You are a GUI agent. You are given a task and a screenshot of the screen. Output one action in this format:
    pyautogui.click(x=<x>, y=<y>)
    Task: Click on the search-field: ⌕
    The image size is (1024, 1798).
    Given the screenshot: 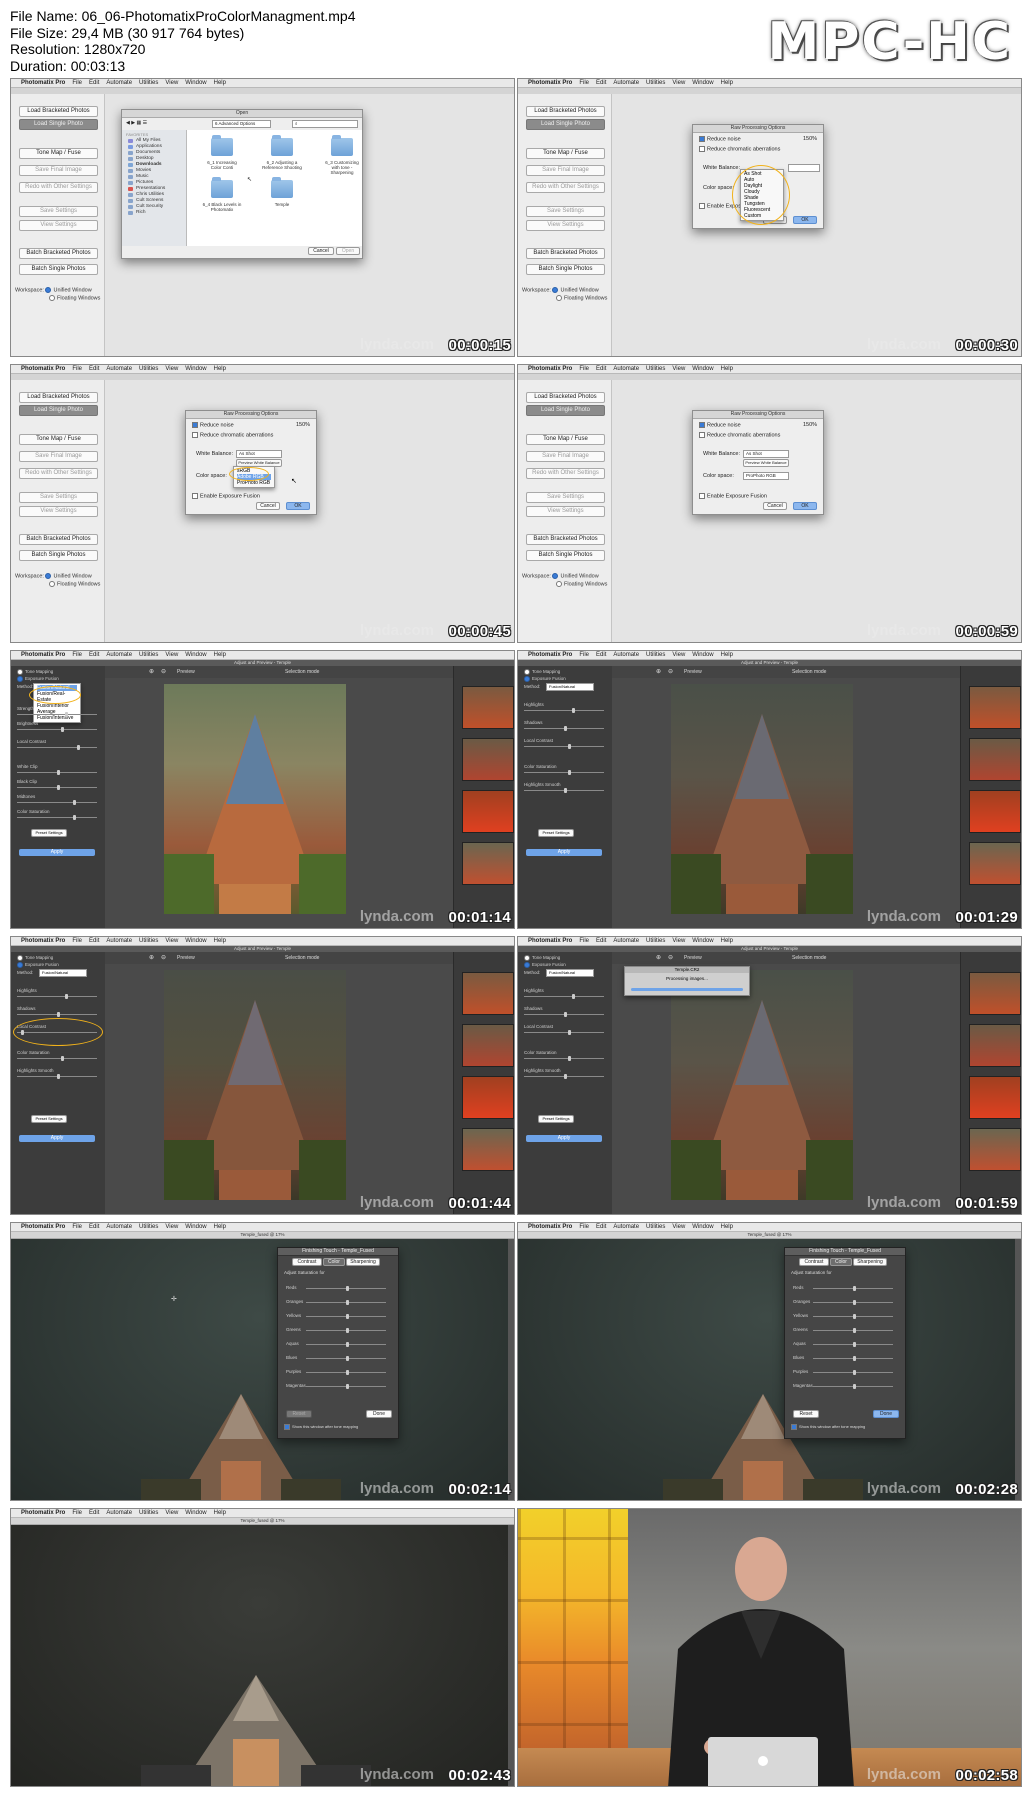 What is the action you would take?
    pyautogui.click(x=325, y=124)
    